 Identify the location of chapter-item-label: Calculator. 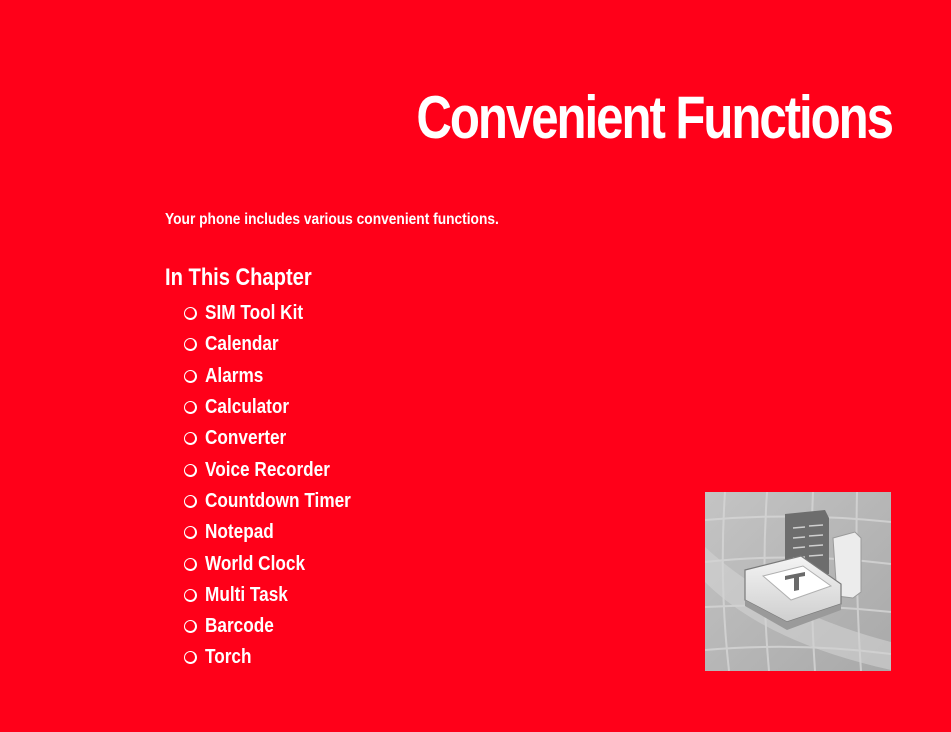
(247, 407).